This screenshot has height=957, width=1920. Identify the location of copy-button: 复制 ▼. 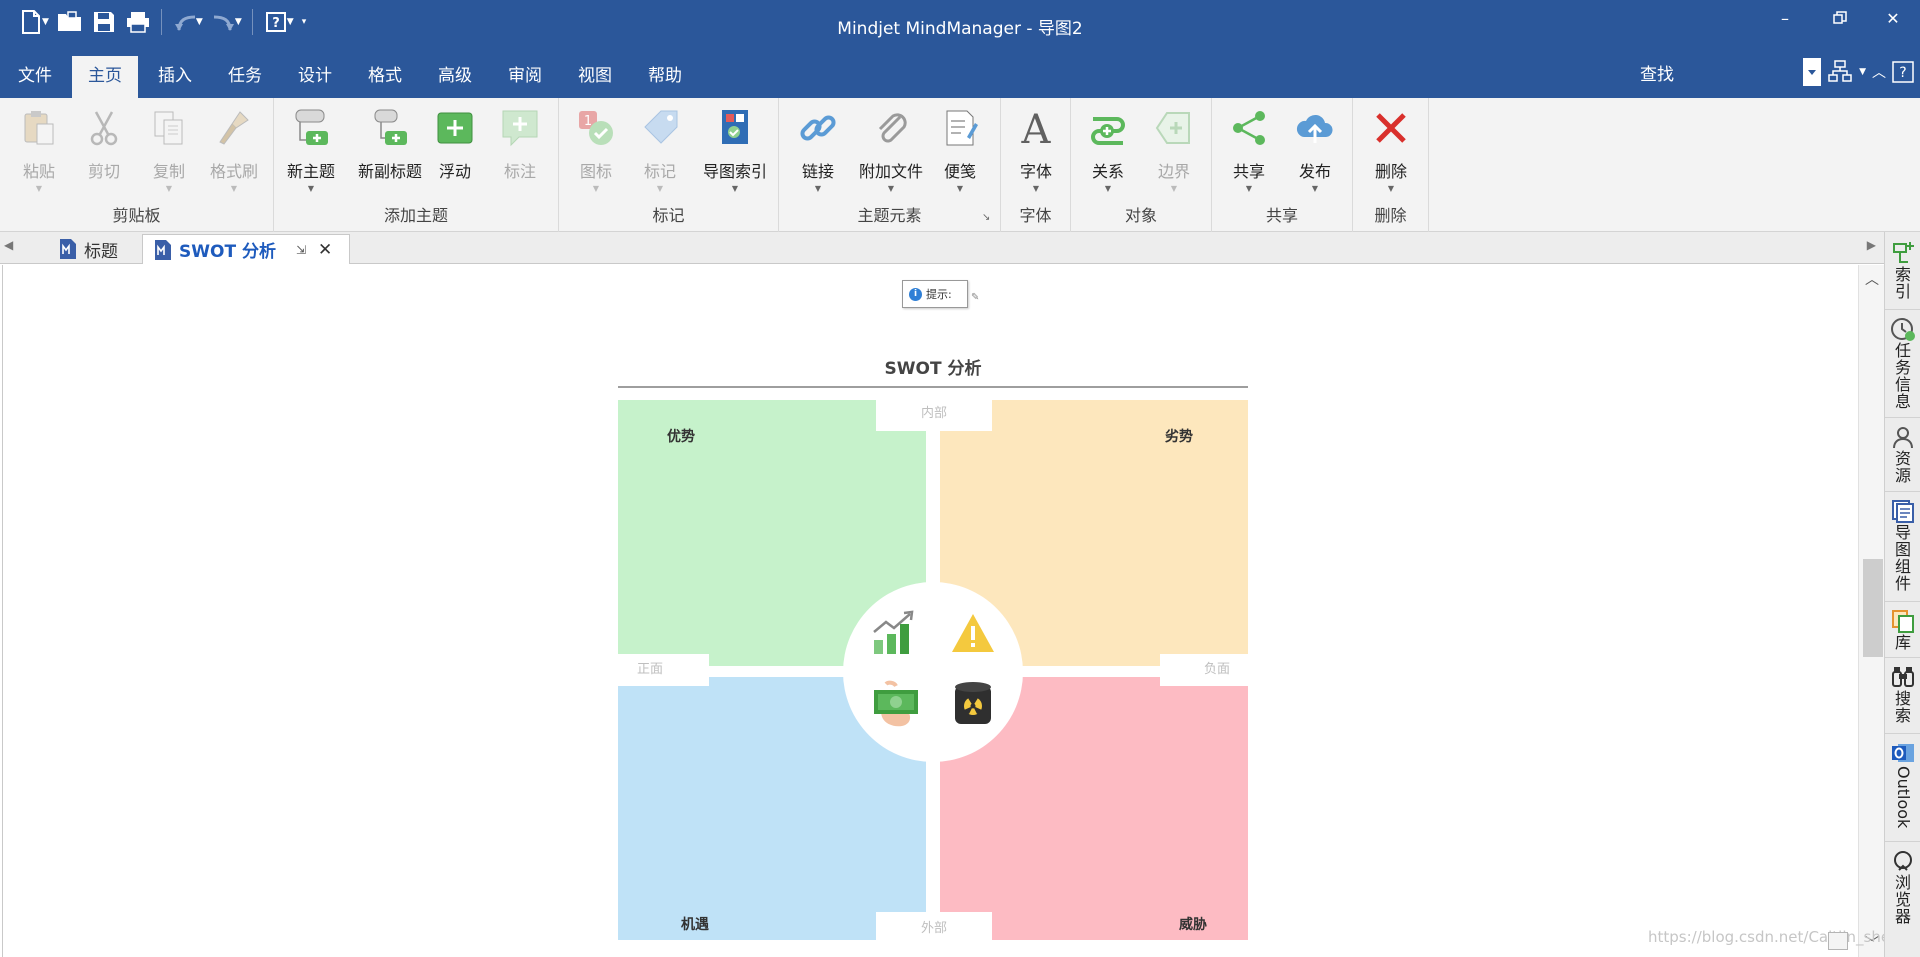
(169, 156).